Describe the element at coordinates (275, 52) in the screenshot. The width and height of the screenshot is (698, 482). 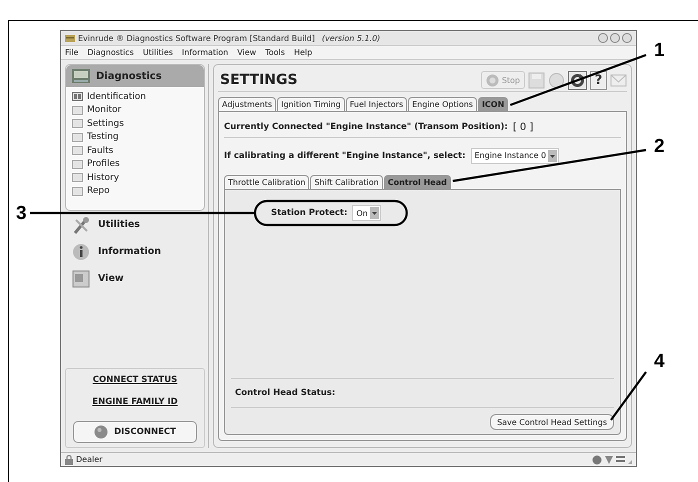
I see `menu-item: Tools` at that location.